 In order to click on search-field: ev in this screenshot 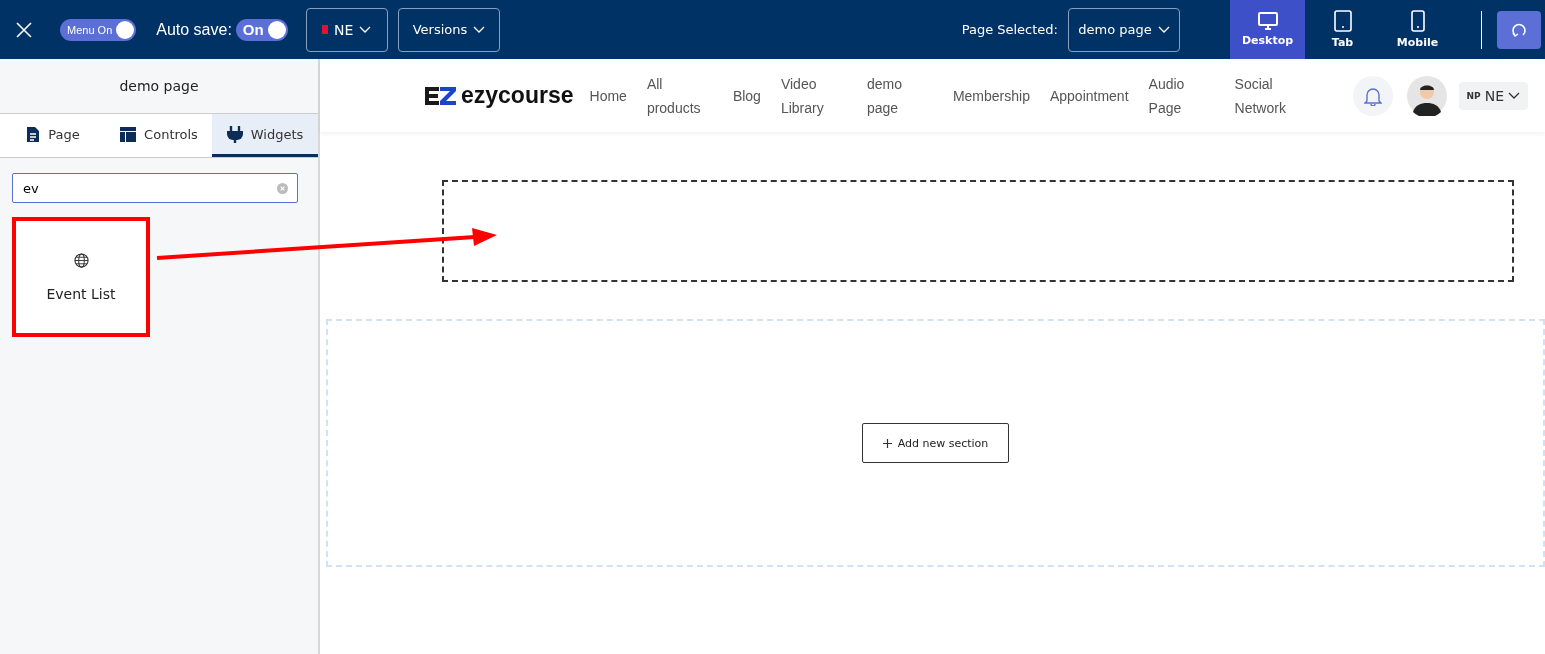, I will do `click(155, 188)`.